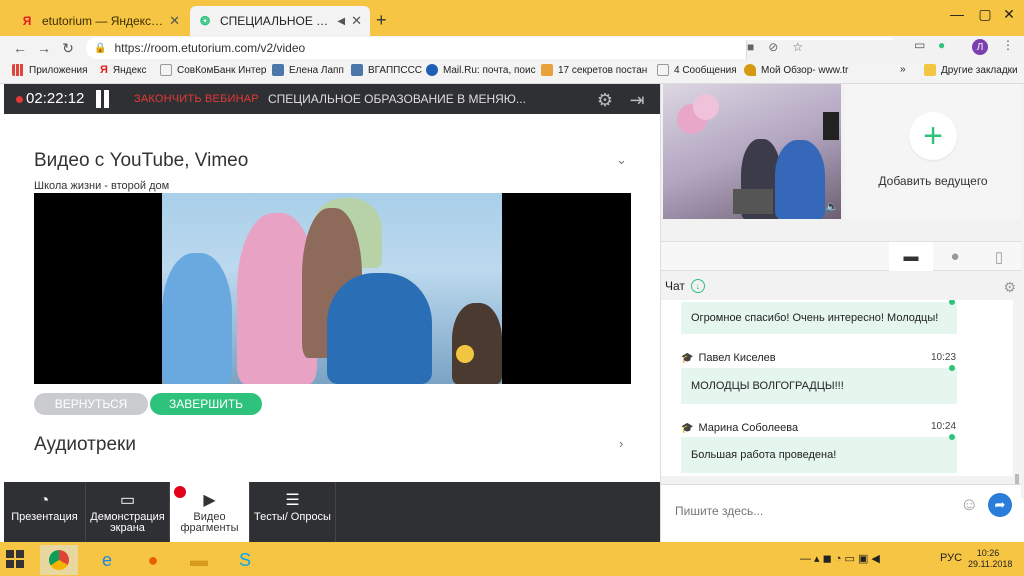 This screenshot has height=576, width=1024. I want to click on audio-icon: ◀, so click(341, 21).